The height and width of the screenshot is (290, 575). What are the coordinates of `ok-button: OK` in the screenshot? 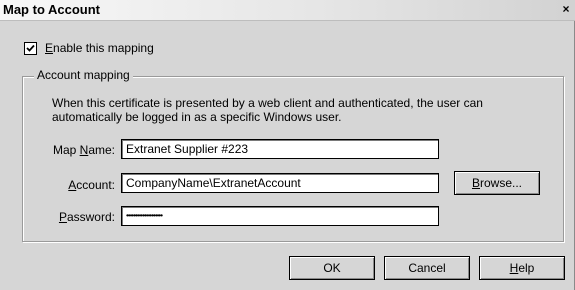 It's located at (332, 268).